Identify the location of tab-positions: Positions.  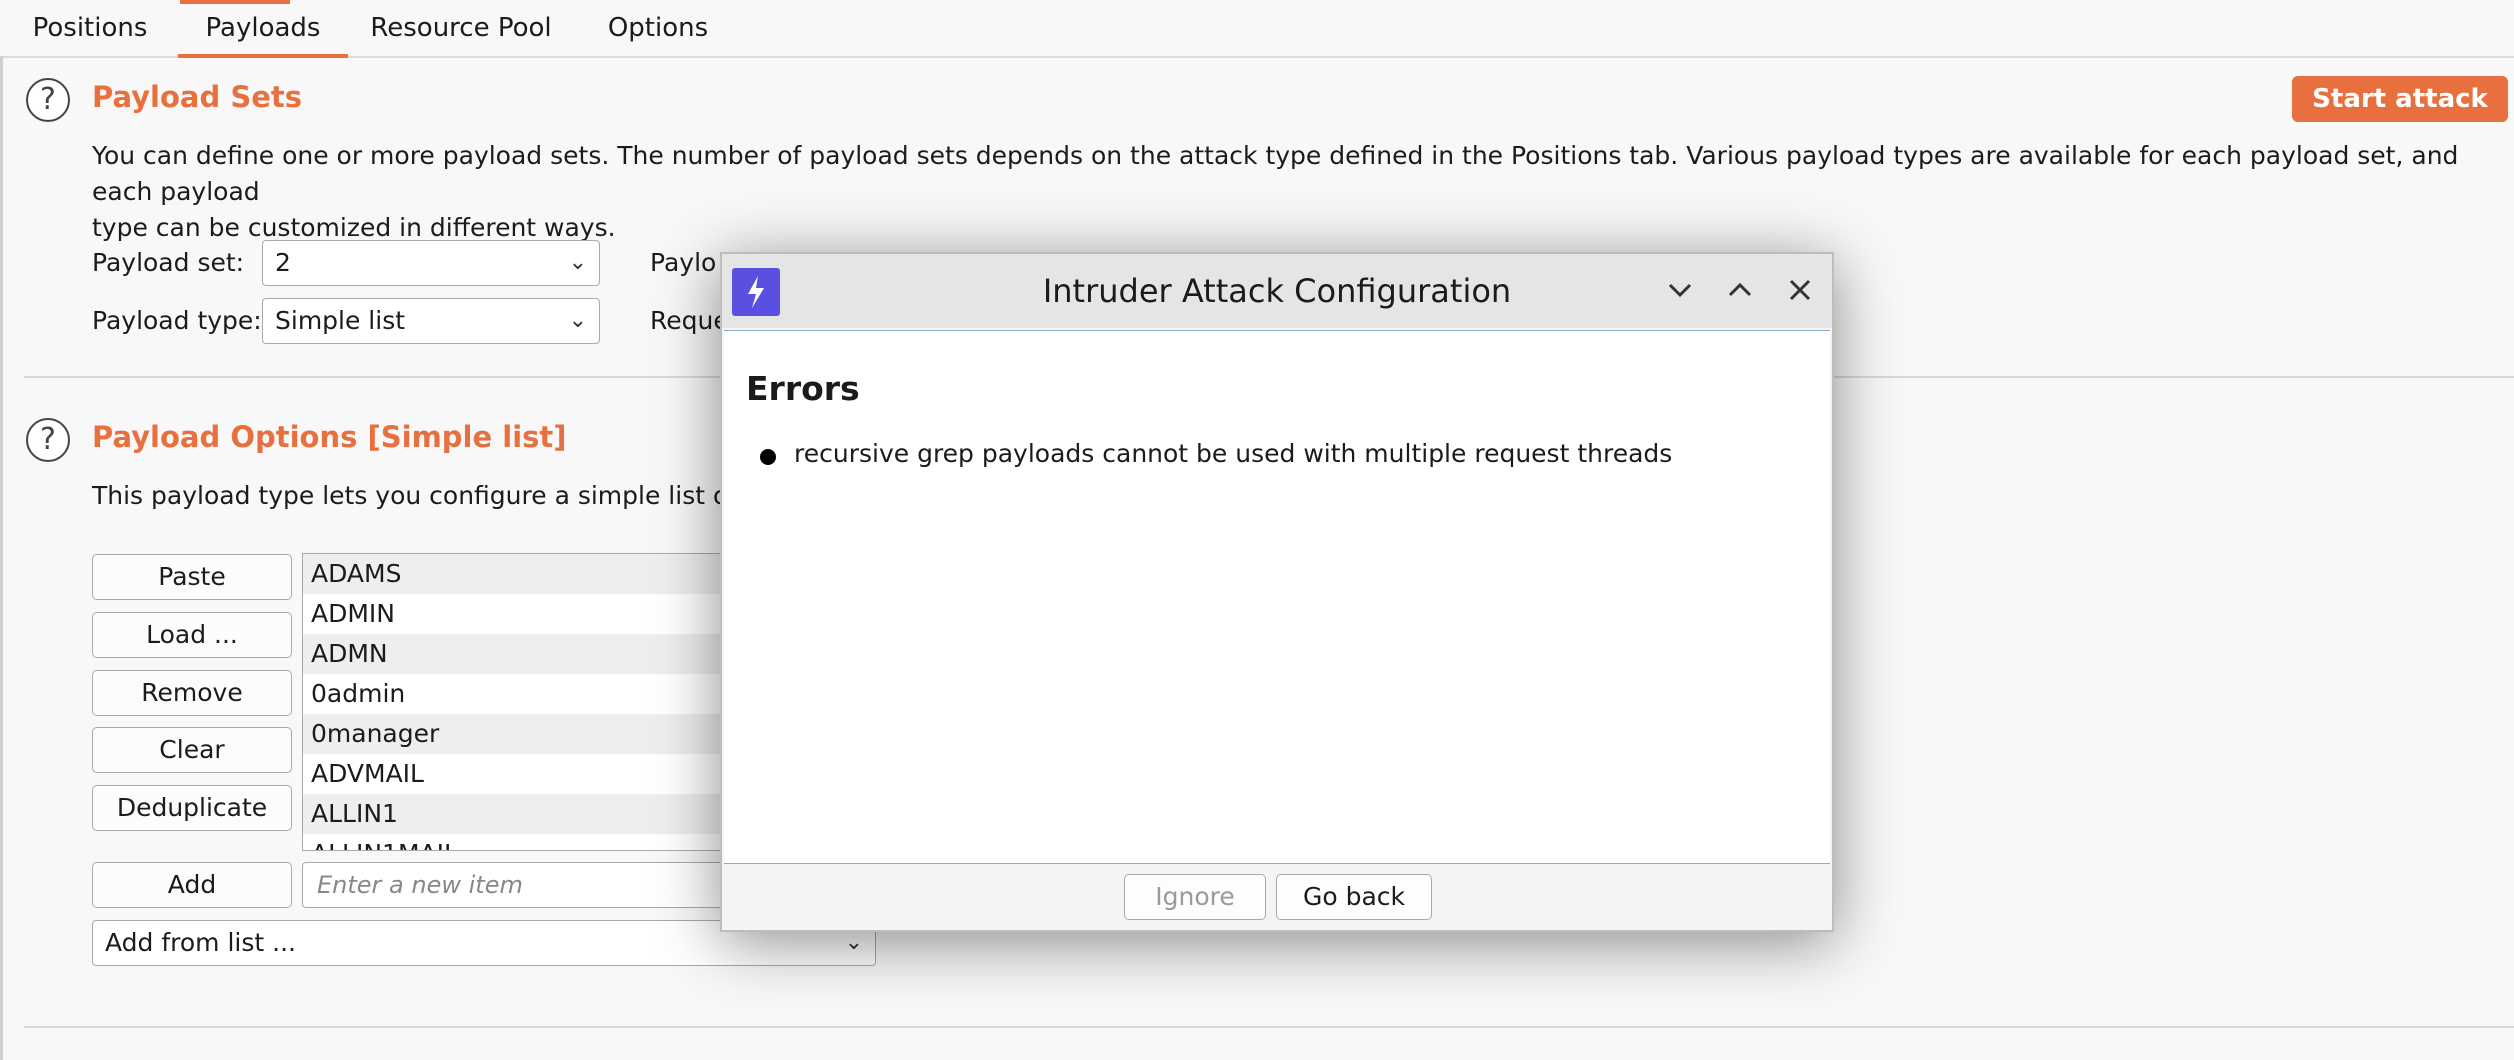
(90, 28).